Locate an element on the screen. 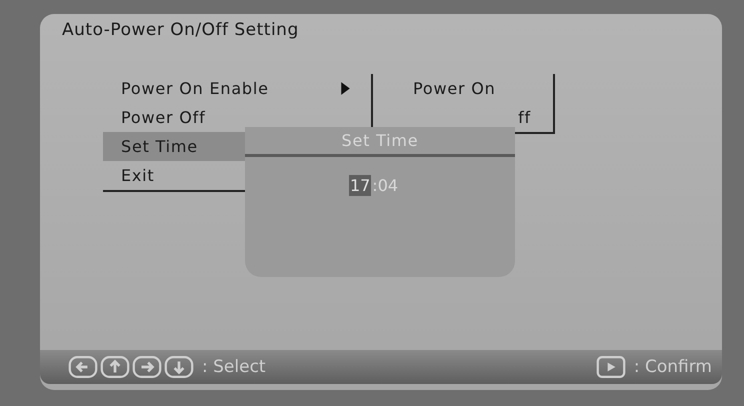 This screenshot has height=406, width=744. submenu-item: Power On is located at coordinates (474, 88).